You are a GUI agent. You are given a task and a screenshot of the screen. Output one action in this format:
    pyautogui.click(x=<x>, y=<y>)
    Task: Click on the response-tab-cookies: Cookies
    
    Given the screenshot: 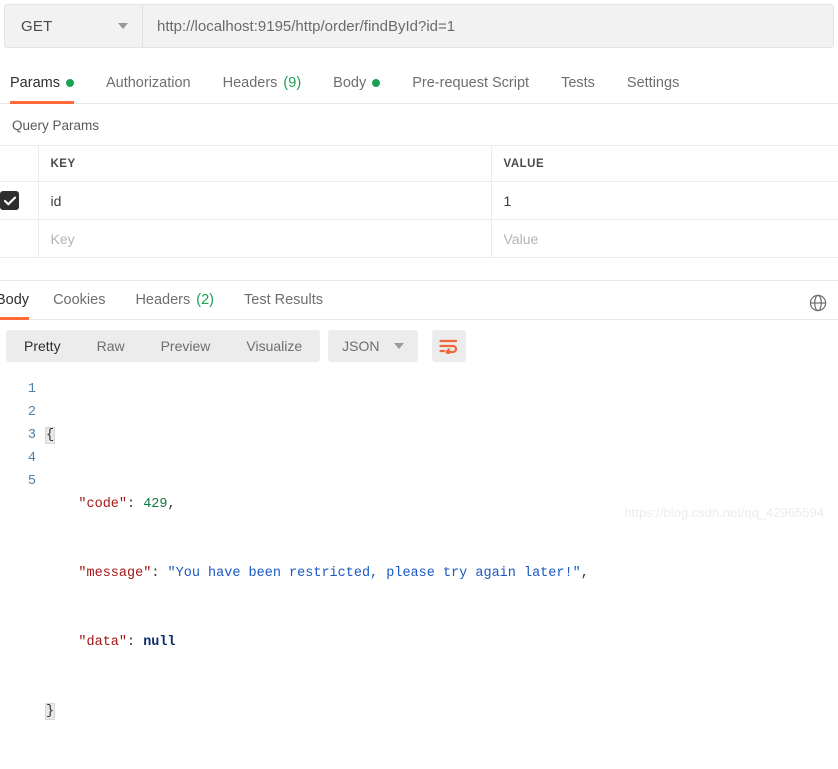 What is the action you would take?
    pyautogui.click(x=87, y=300)
    